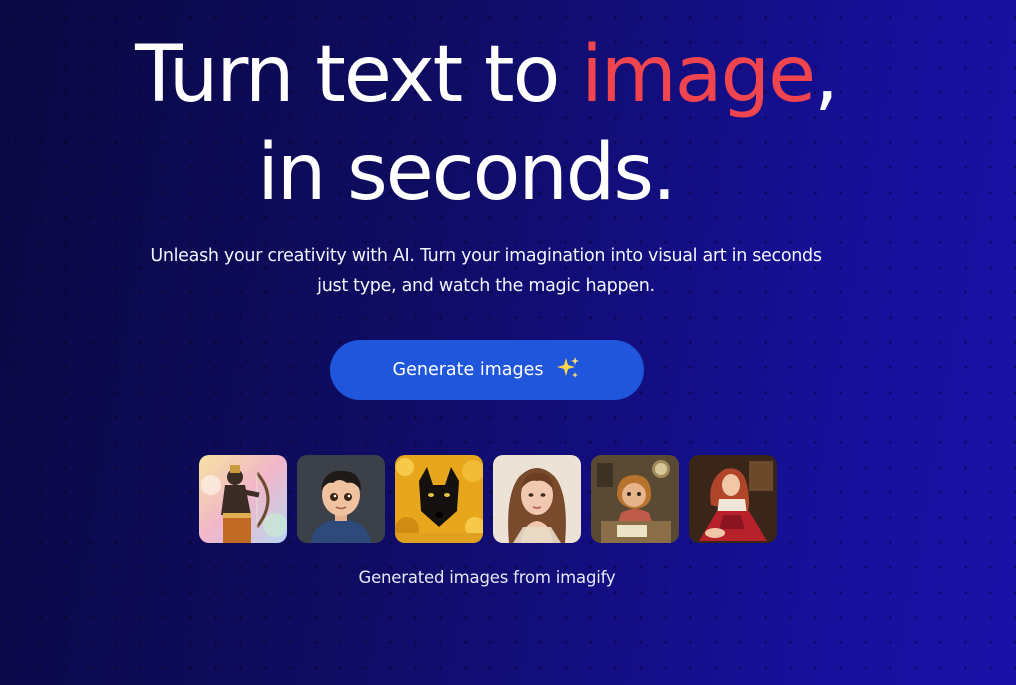 This screenshot has height=685, width=1016. I want to click on gallery-caption: Generated images from imagify, so click(487, 577).